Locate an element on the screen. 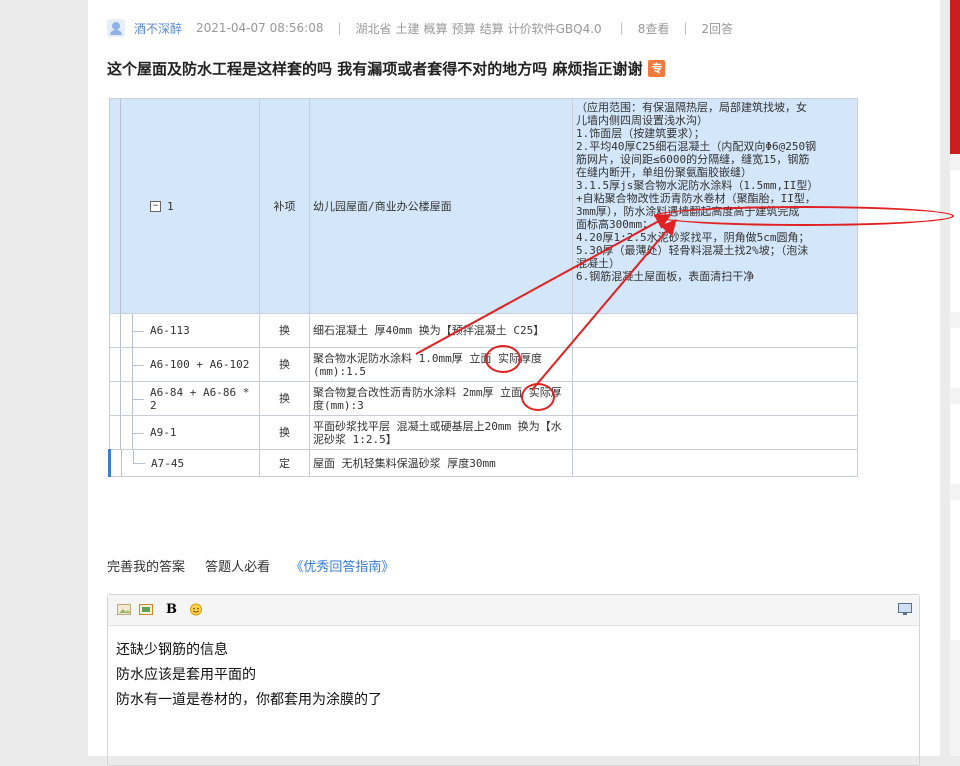  emoji-icon is located at coordinates (196, 609).